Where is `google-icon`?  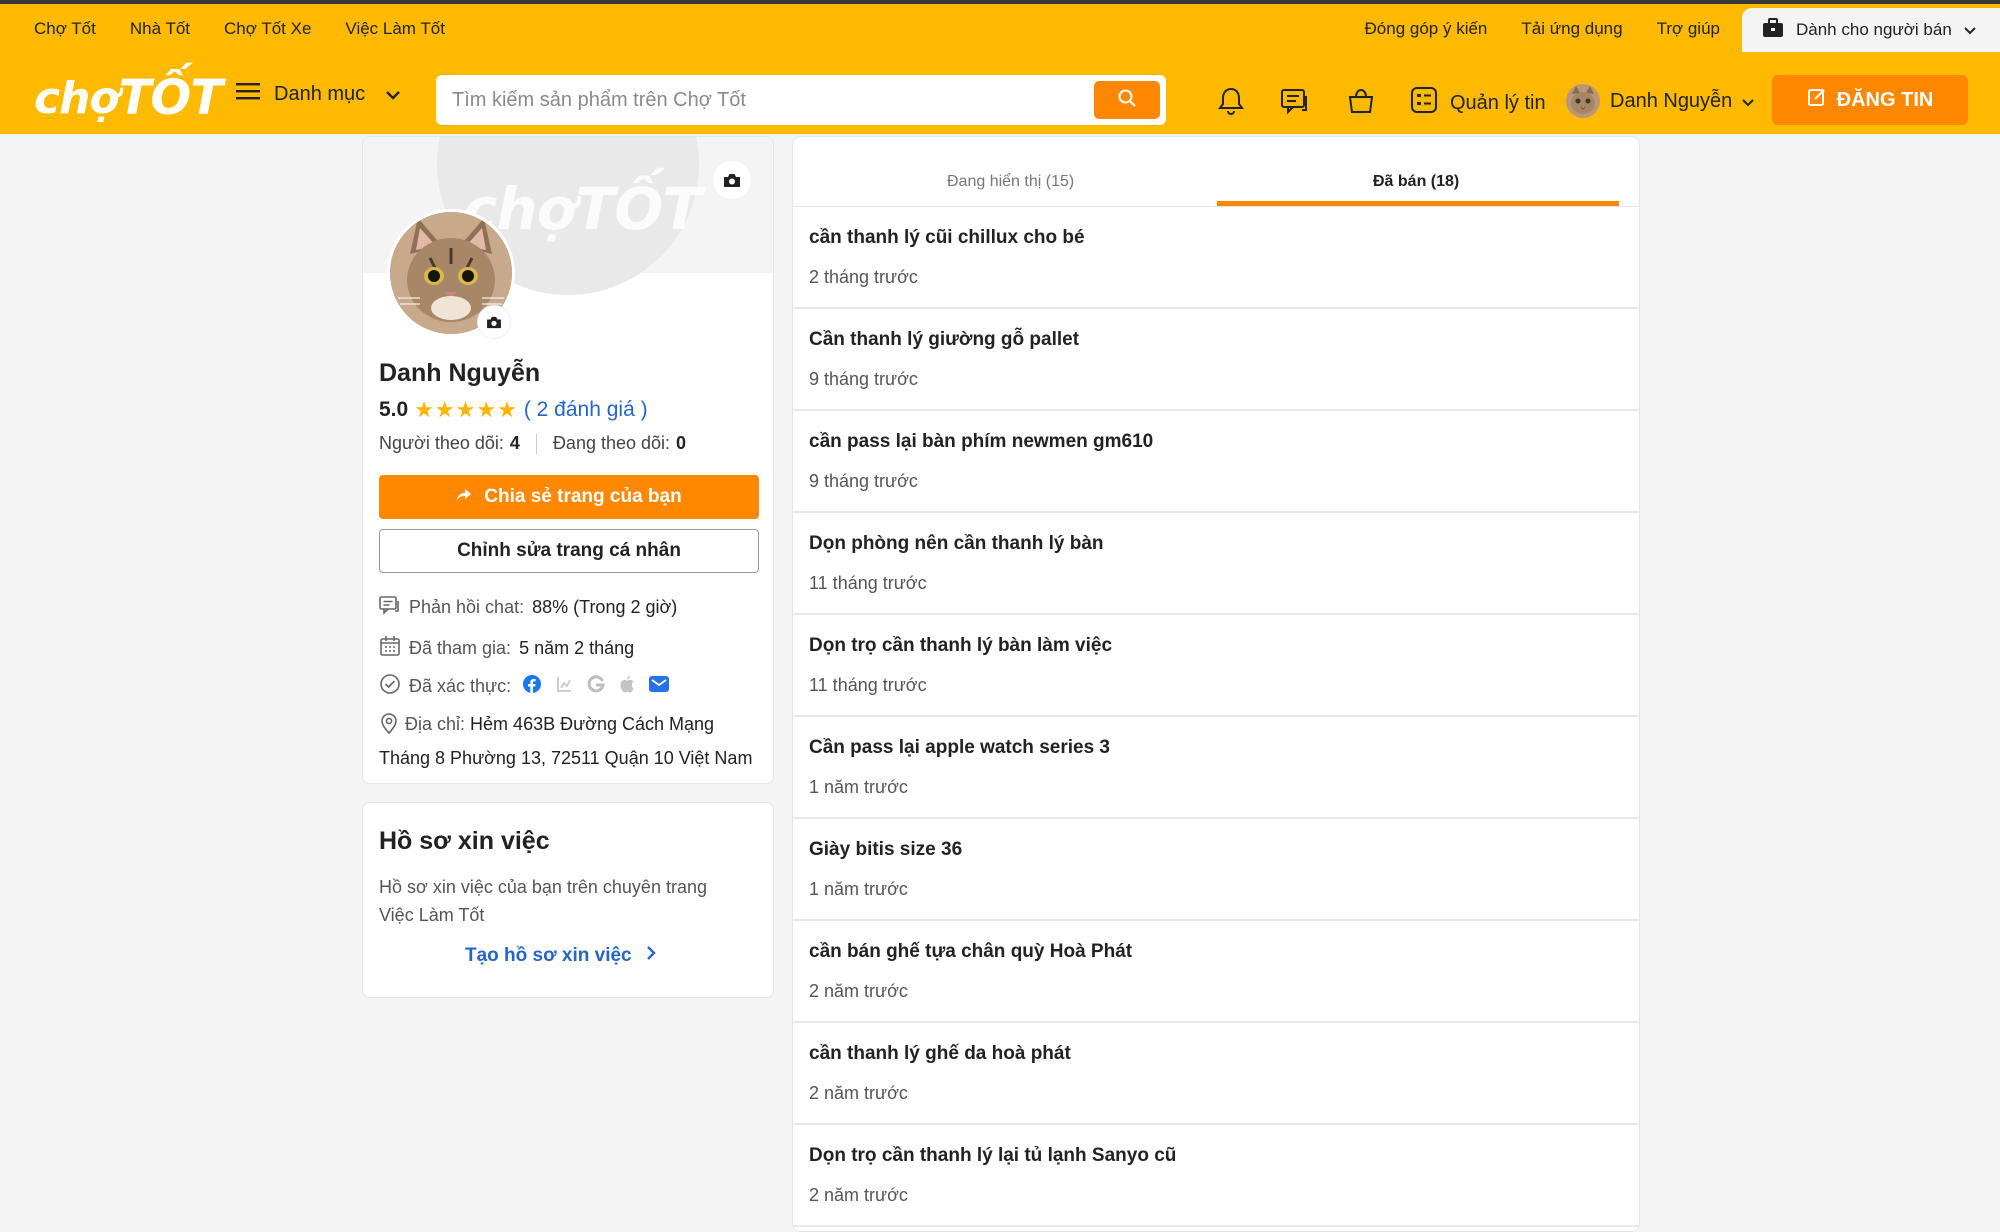
google-icon is located at coordinates (596, 686).